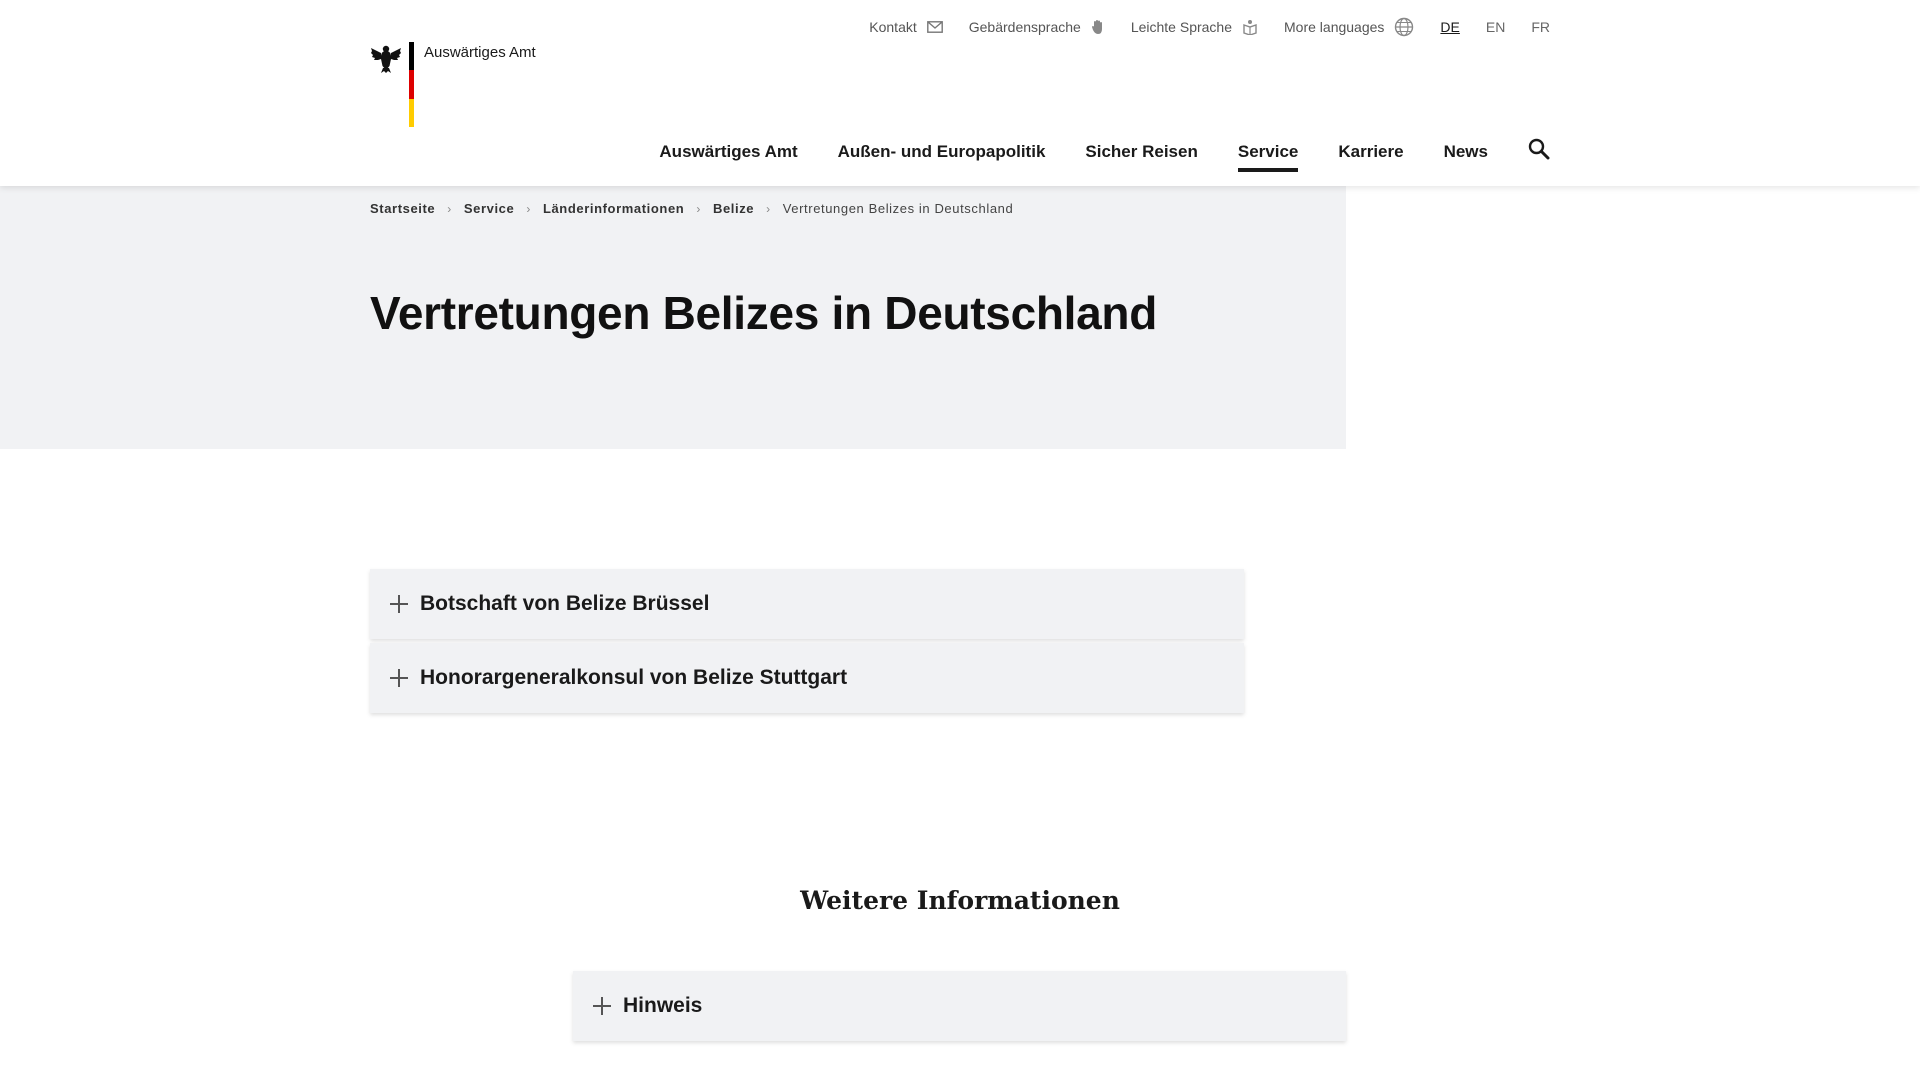 This screenshot has height=1080, width=1920. Describe the element at coordinates (807, 604) in the screenshot. I see `accordion-botschaft-bruessel: Botschaft von Belize Brüssel` at that location.